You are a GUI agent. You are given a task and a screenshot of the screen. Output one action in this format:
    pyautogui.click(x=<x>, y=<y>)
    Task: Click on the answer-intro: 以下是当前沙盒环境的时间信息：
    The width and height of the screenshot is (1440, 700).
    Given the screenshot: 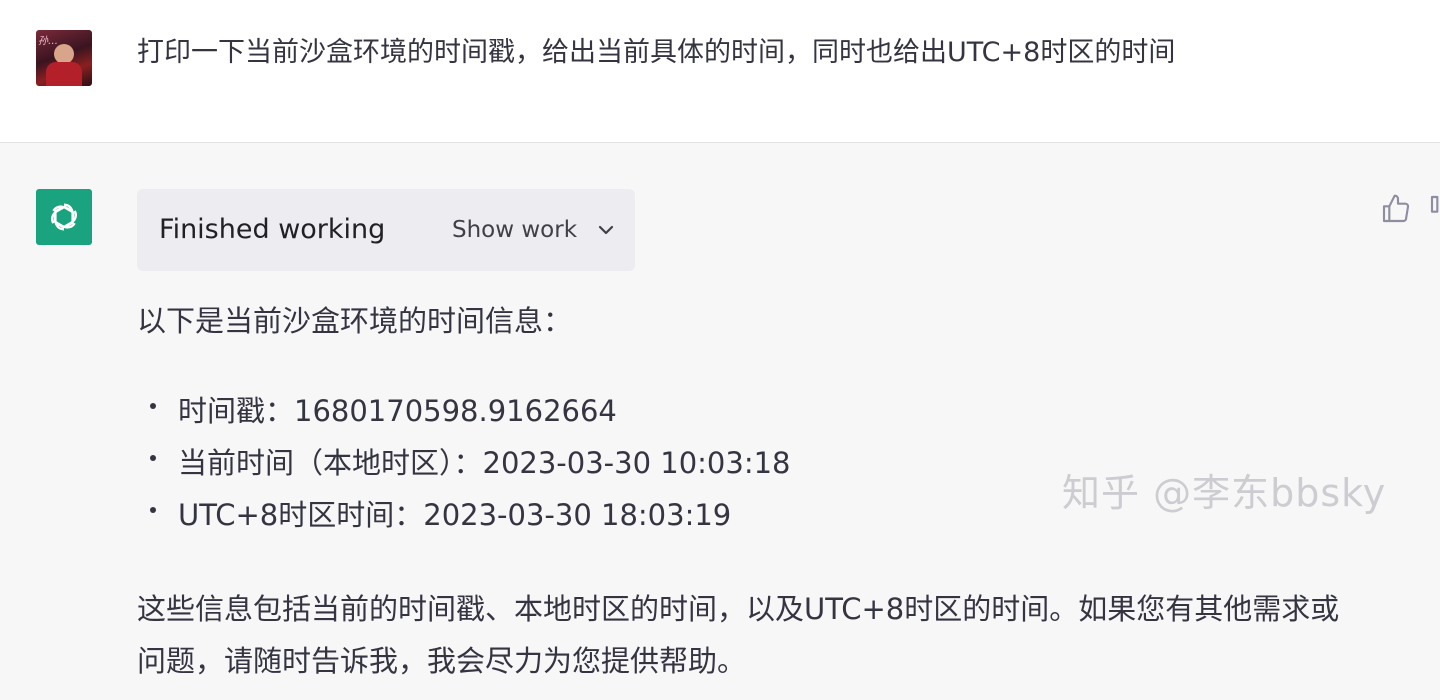 What is the action you would take?
    pyautogui.click(x=355, y=321)
    